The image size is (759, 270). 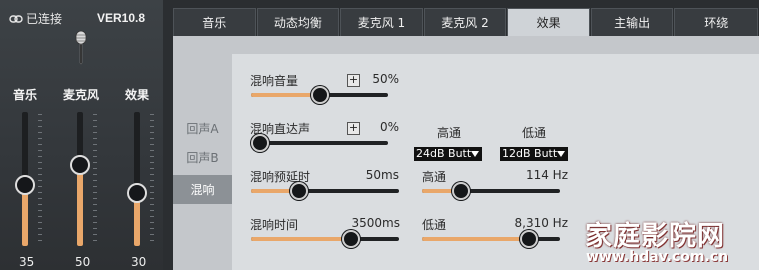 I want to click on reverb-predelay-value: 50ms, so click(x=382, y=175).